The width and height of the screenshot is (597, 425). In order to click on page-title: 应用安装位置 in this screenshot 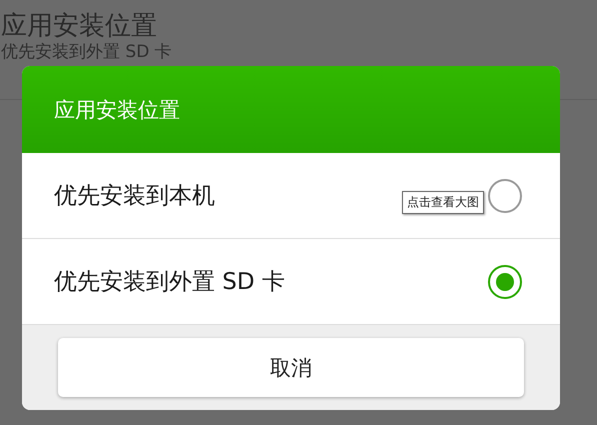, I will do `click(79, 26)`.